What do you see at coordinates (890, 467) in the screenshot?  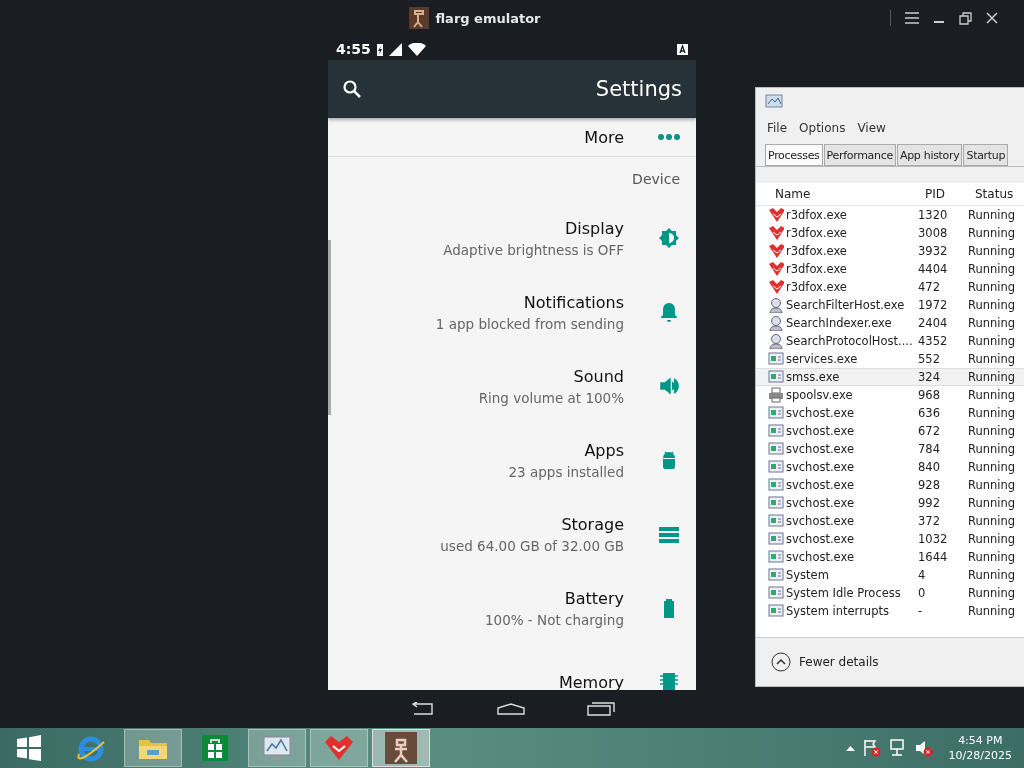 I see `process-row: svchost.exe 840 Running` at bounding box center [890, 467].